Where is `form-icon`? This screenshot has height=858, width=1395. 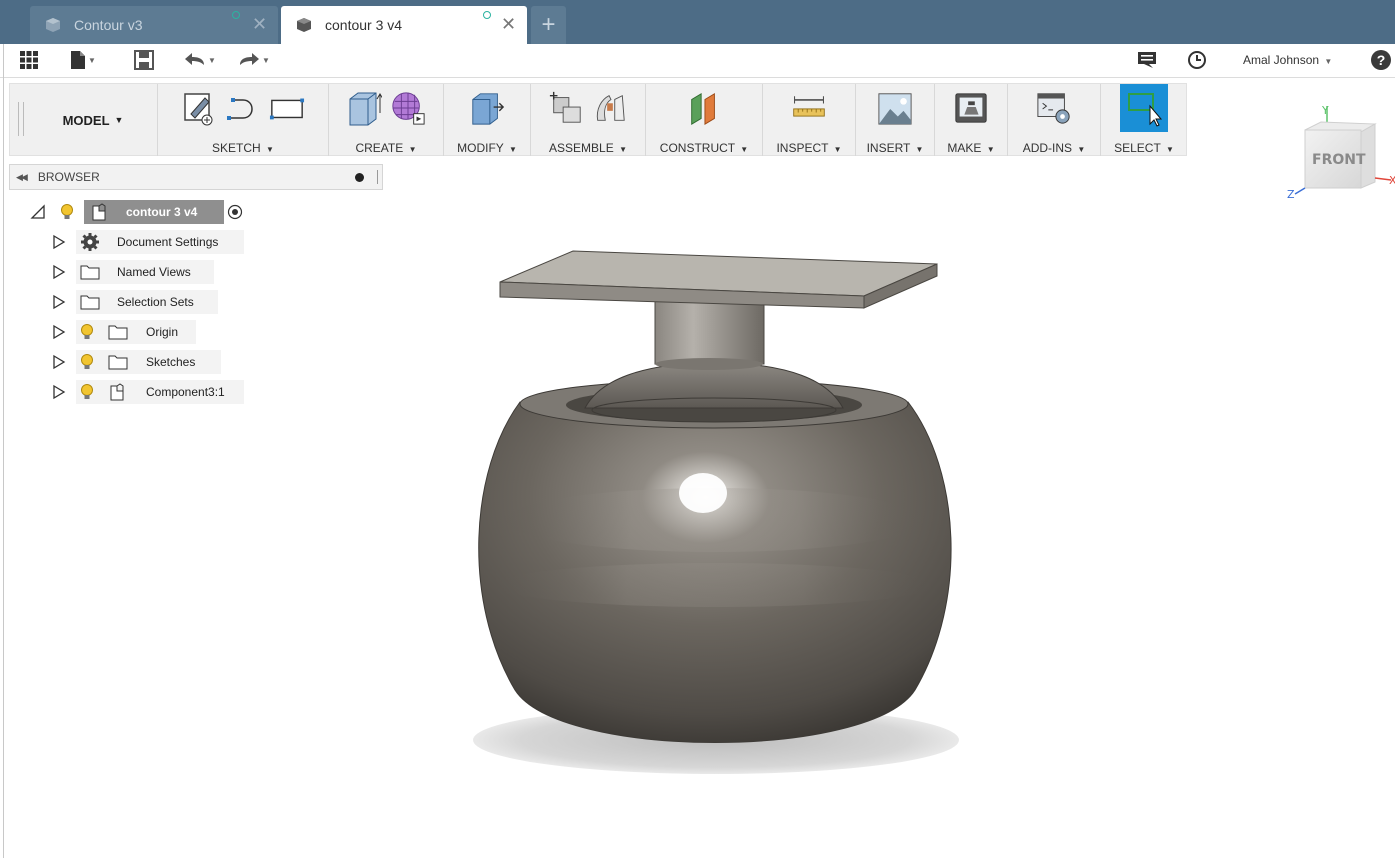
form-icon is located at coordinates (408, 108).